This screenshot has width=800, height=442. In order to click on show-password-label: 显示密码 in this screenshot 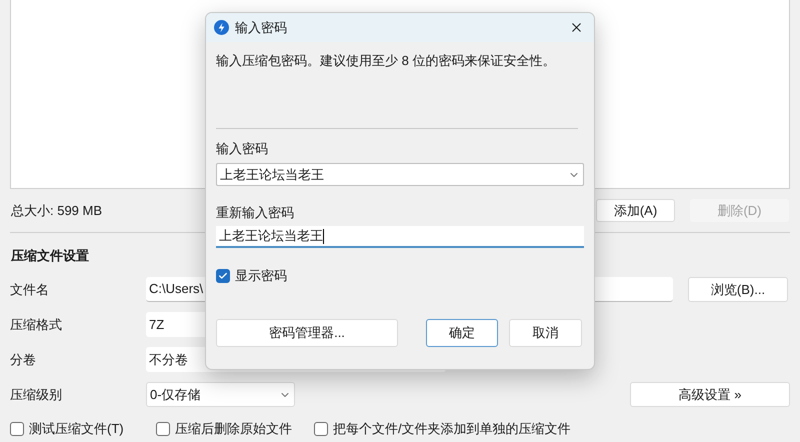, I will do `click(261, 276)`.